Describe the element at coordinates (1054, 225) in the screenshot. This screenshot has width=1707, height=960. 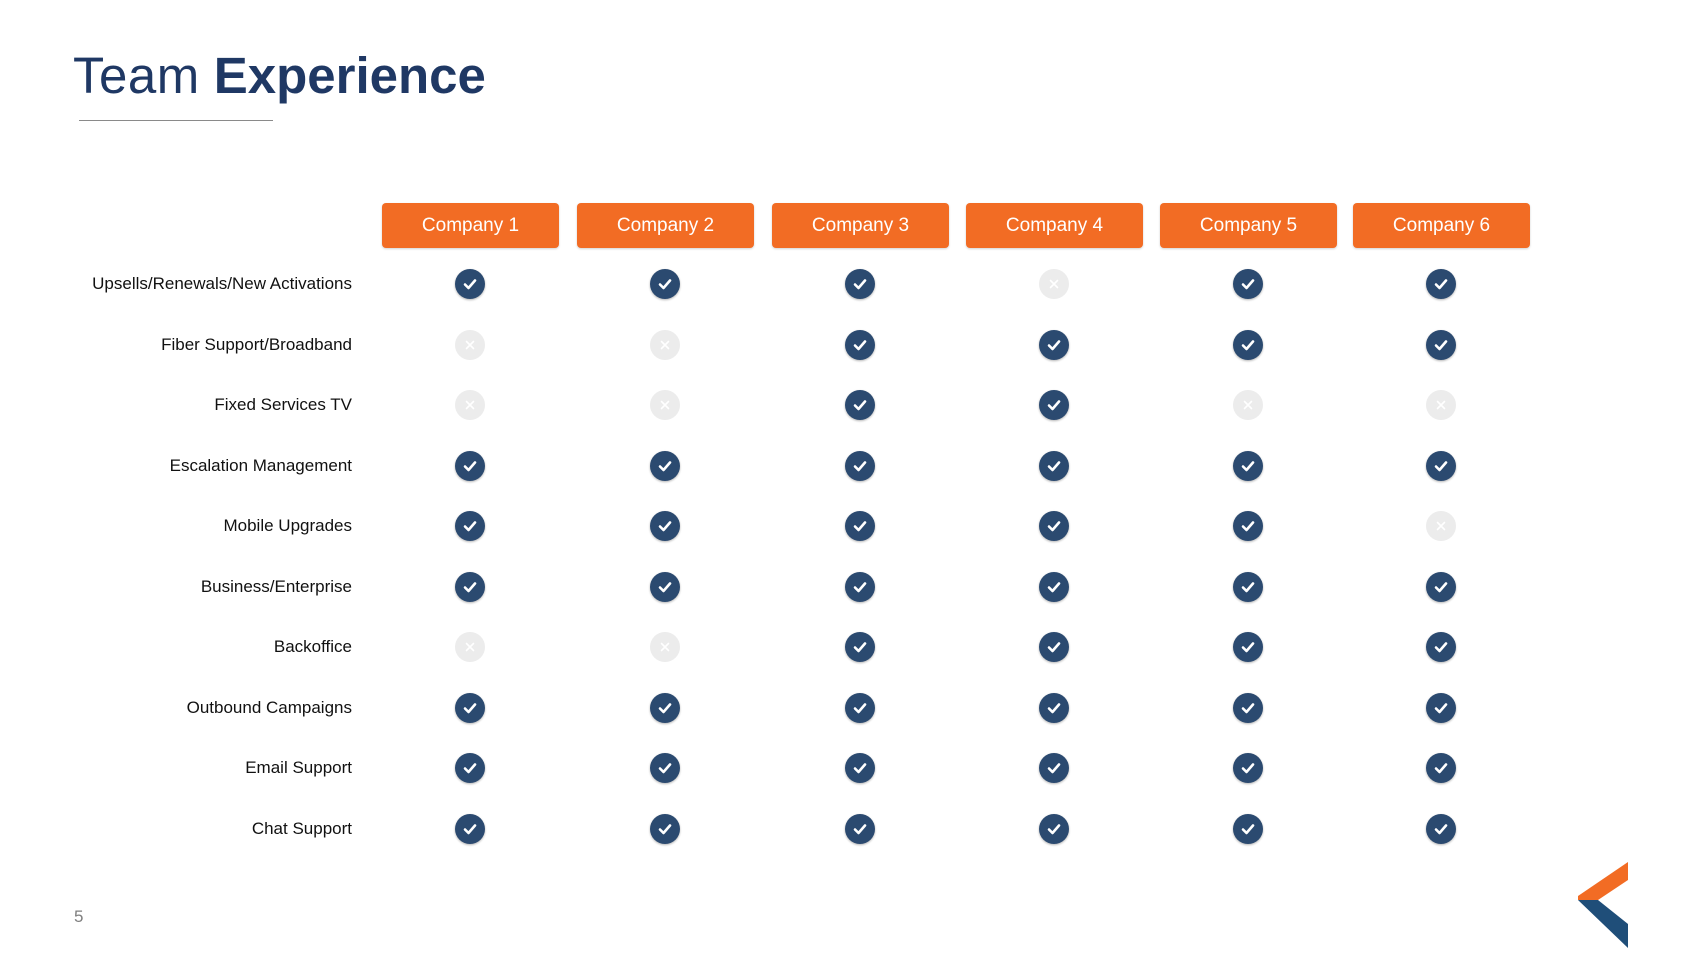
I see `company-header-4: Company 4` at that location.